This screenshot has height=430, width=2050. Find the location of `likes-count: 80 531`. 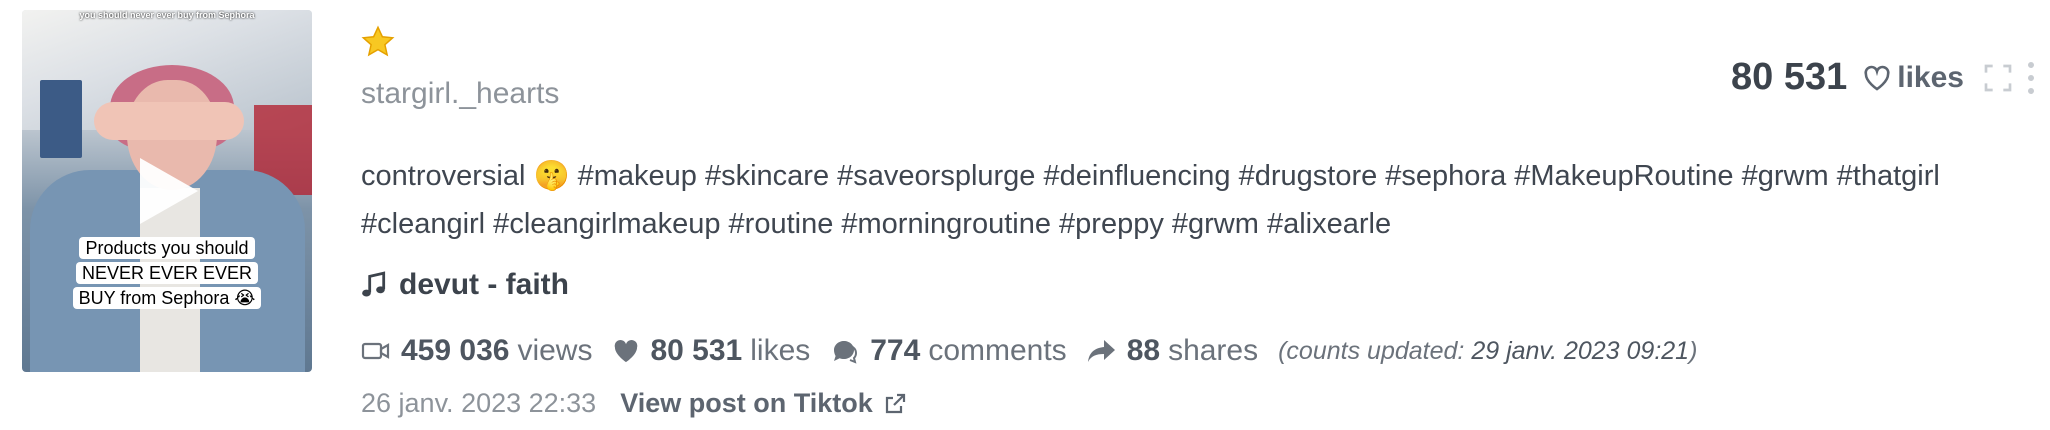

likes-count: 80 531 is located at coordinates (1789, 77).